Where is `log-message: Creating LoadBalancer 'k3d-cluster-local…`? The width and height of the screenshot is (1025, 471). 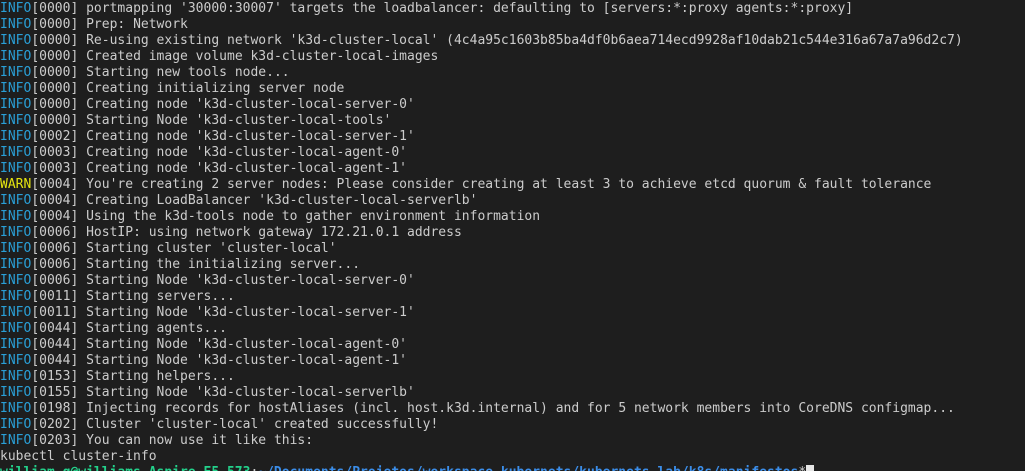
log-message: Creating LoadBalancer 'k3d-cluster-local… is located at coordinates (278, 200).